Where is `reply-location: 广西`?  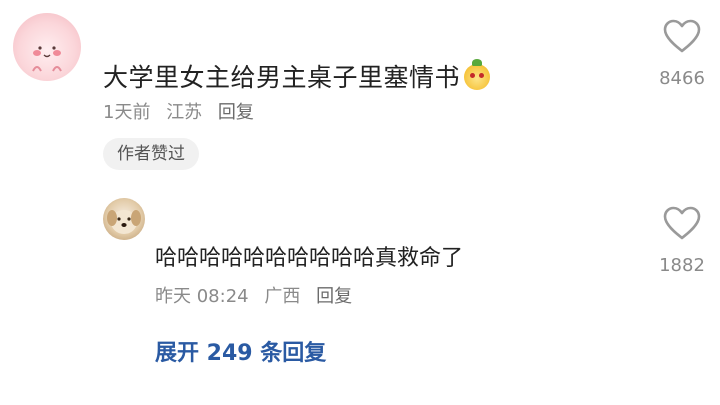 reply-location: 广西 is located at coordinates (282, 296).